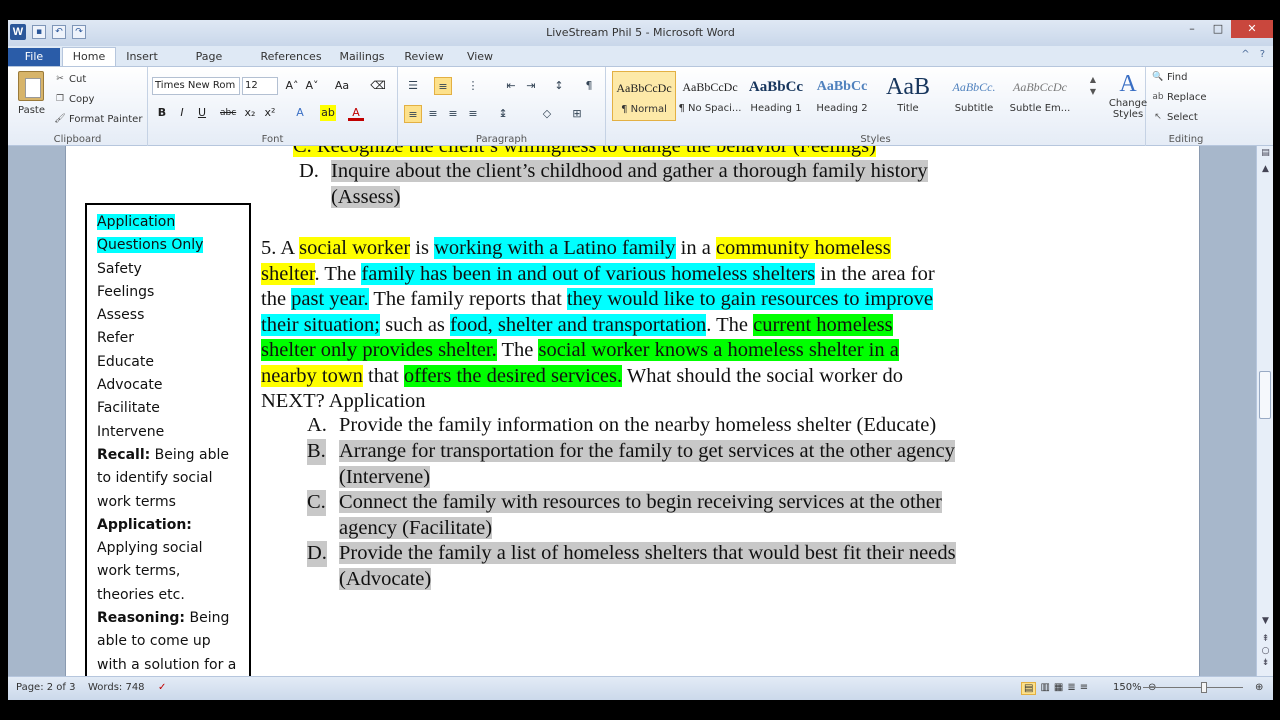 The image size is (1280, 720). I want to click on proofing-icon: ✓, so click(162, 687).